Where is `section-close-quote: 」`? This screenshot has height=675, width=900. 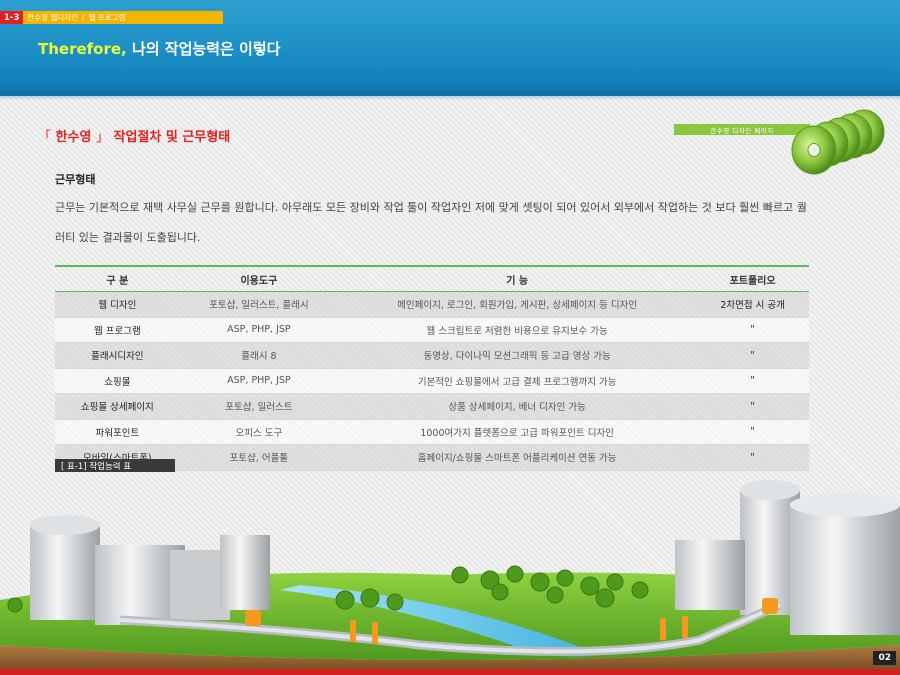 section-close-quote: 」 is located at coordinates (102, 137).